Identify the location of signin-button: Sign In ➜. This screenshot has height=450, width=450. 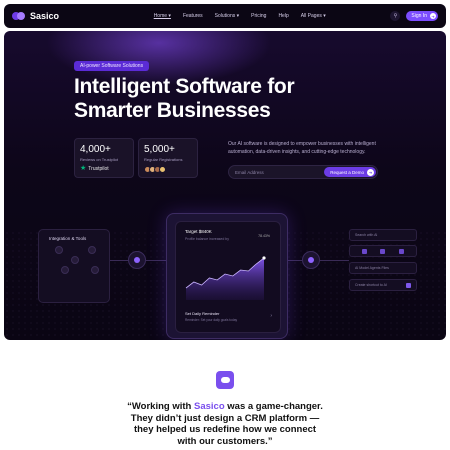
(422, 16).